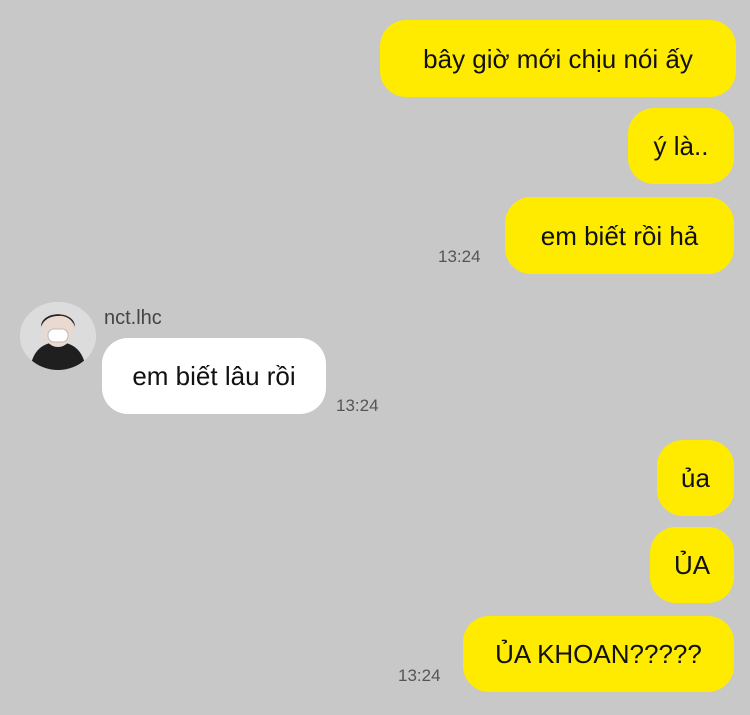 The width and height of the screenshot is (750, 715). I want to click on message-bubble-outgoing: ỦA KHOAN?????, so click(598, 654).